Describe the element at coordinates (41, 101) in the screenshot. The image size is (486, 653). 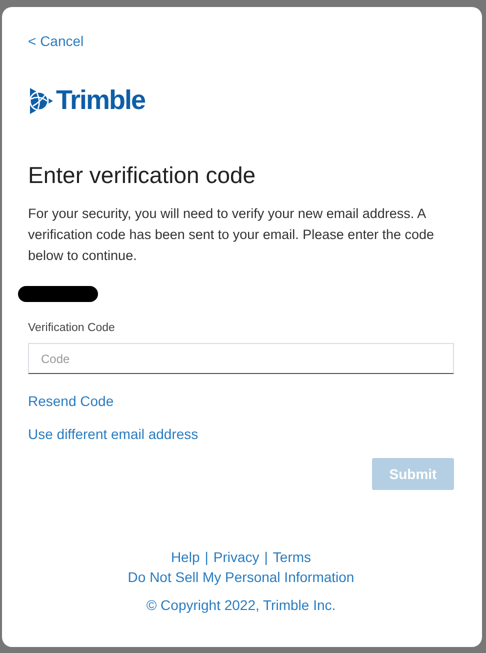
I see `globe-logo-icon` at that location.